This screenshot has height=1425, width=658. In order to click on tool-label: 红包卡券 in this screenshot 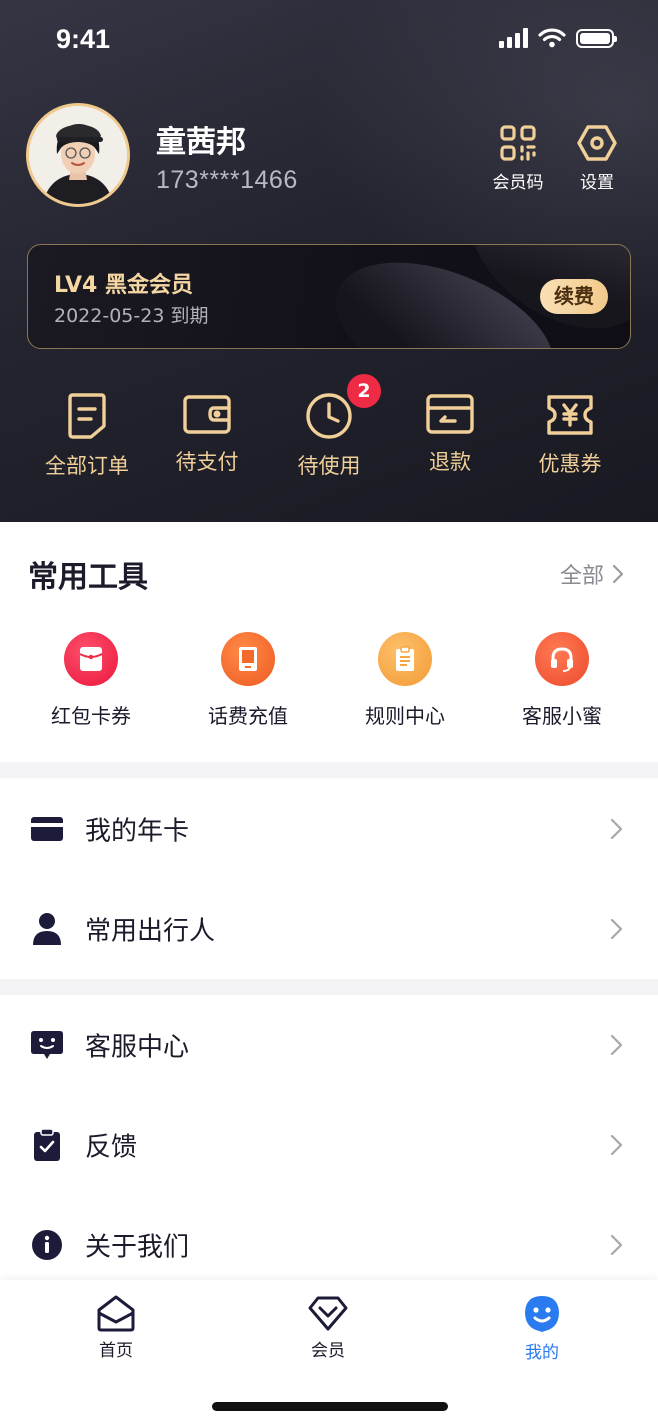, I will do `click(91, 716)`.